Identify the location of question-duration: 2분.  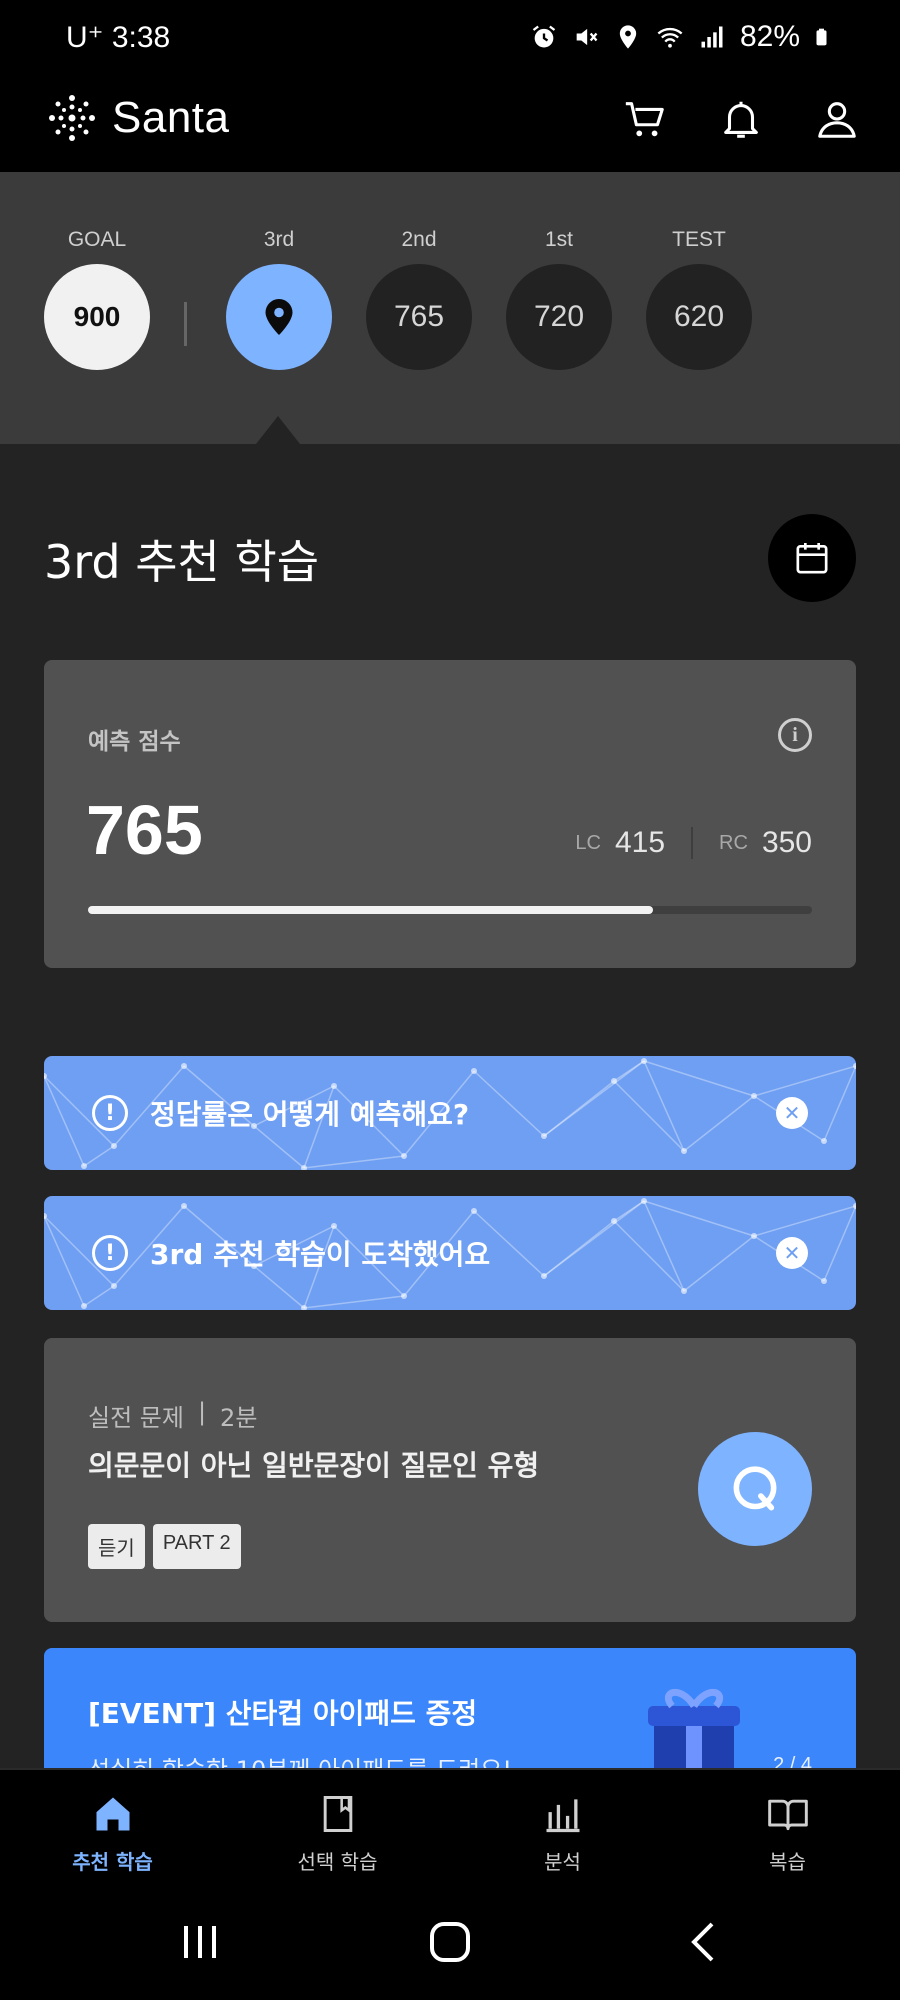
(239, 1418).